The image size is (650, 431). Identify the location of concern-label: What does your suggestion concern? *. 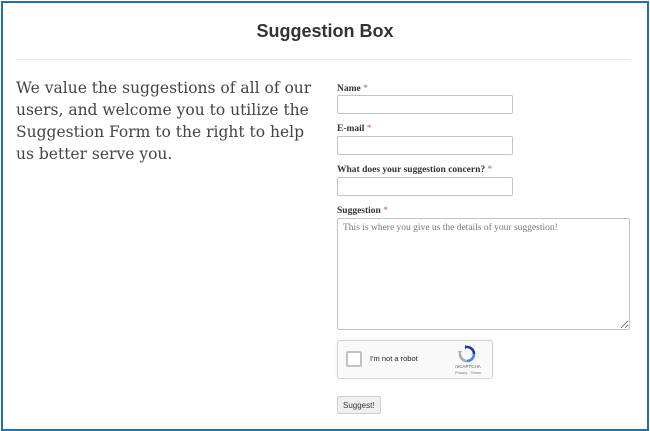
(414, 170).